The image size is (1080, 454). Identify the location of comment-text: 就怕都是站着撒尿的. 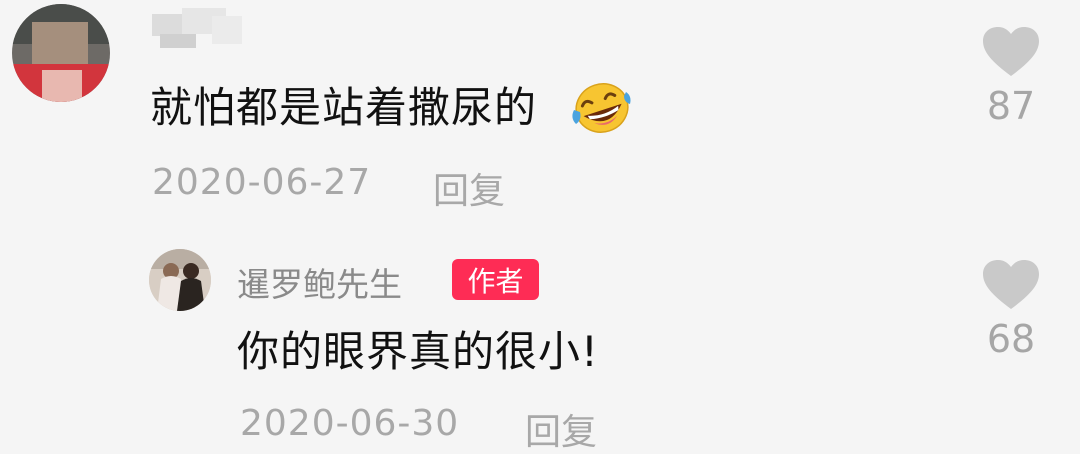
(344, 107).